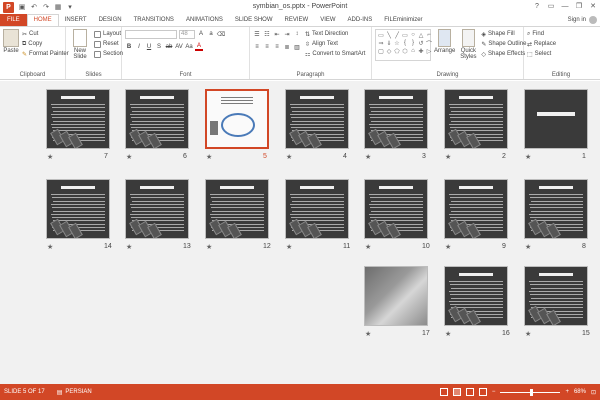 Image resolution: width=600 pixels, height=400 pixels. Describe the element at coordinates (413, 51) in the screenshot. I see `shape-option: ⌂` at that location.